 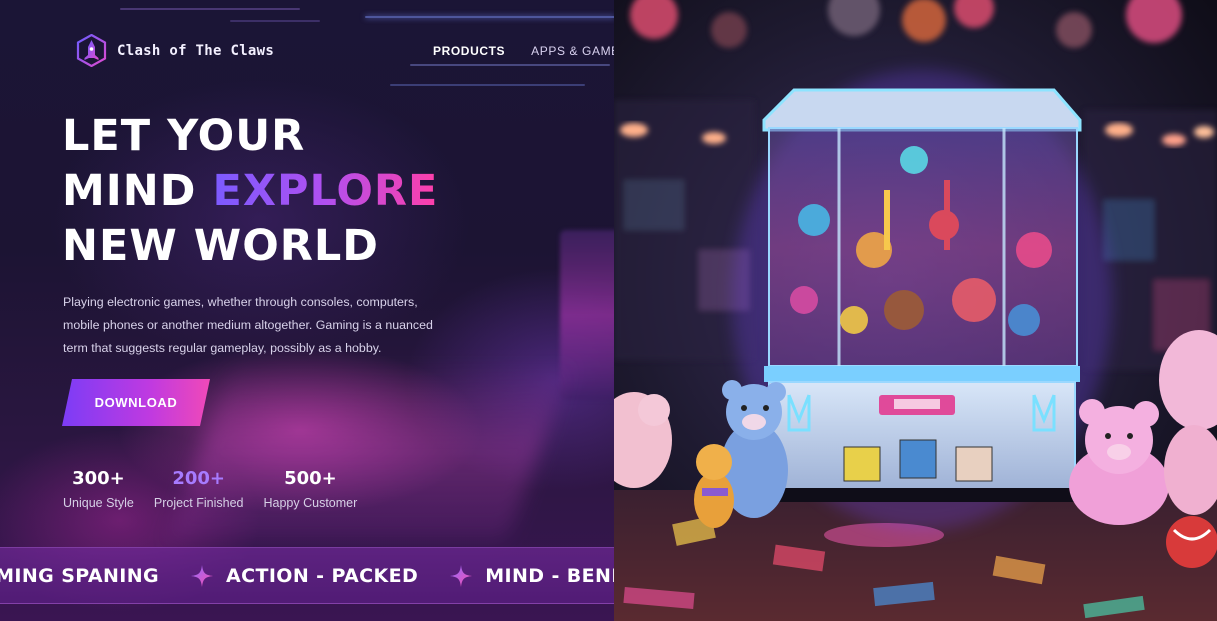 I want to click on headline-line-2-prefix: MIND, so click(x=137, y=191).